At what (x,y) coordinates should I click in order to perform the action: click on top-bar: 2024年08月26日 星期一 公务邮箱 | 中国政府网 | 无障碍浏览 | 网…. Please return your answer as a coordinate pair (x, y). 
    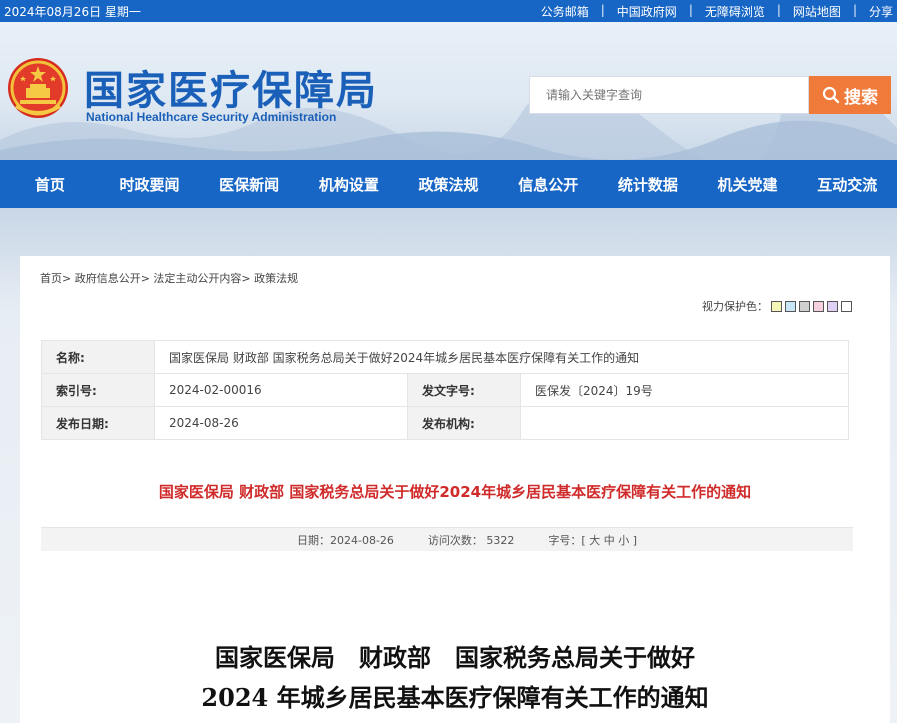
    Looking at the image, I should click on (448, 11).